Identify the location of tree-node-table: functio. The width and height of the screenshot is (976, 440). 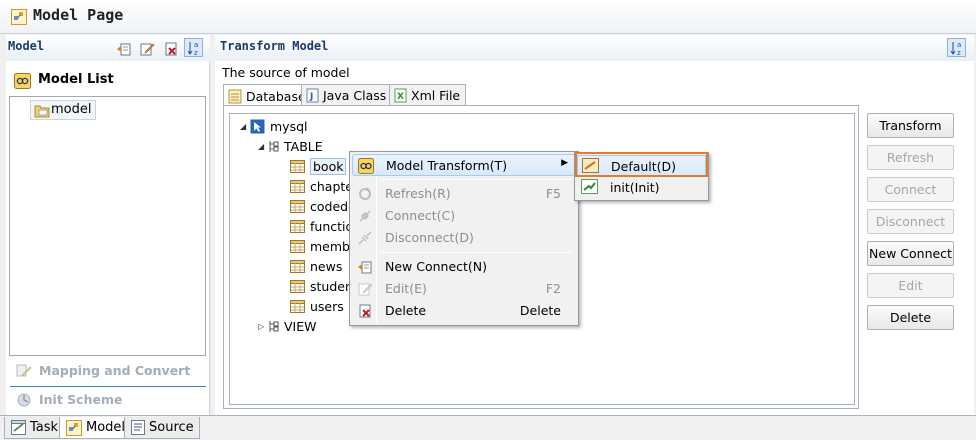
(321, 226).